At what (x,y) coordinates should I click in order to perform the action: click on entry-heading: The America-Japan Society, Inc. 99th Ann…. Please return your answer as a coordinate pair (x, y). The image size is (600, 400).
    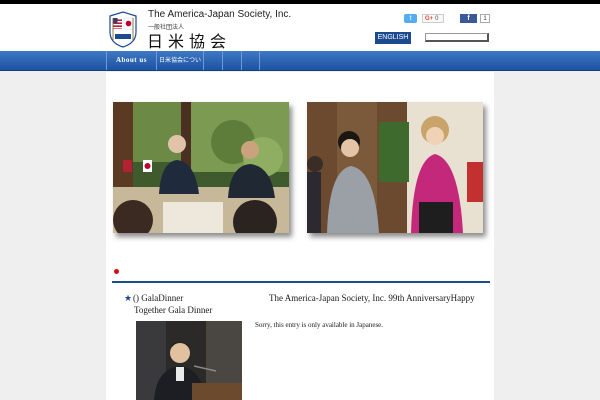
    Looking at the image, I should click on (372, 298).